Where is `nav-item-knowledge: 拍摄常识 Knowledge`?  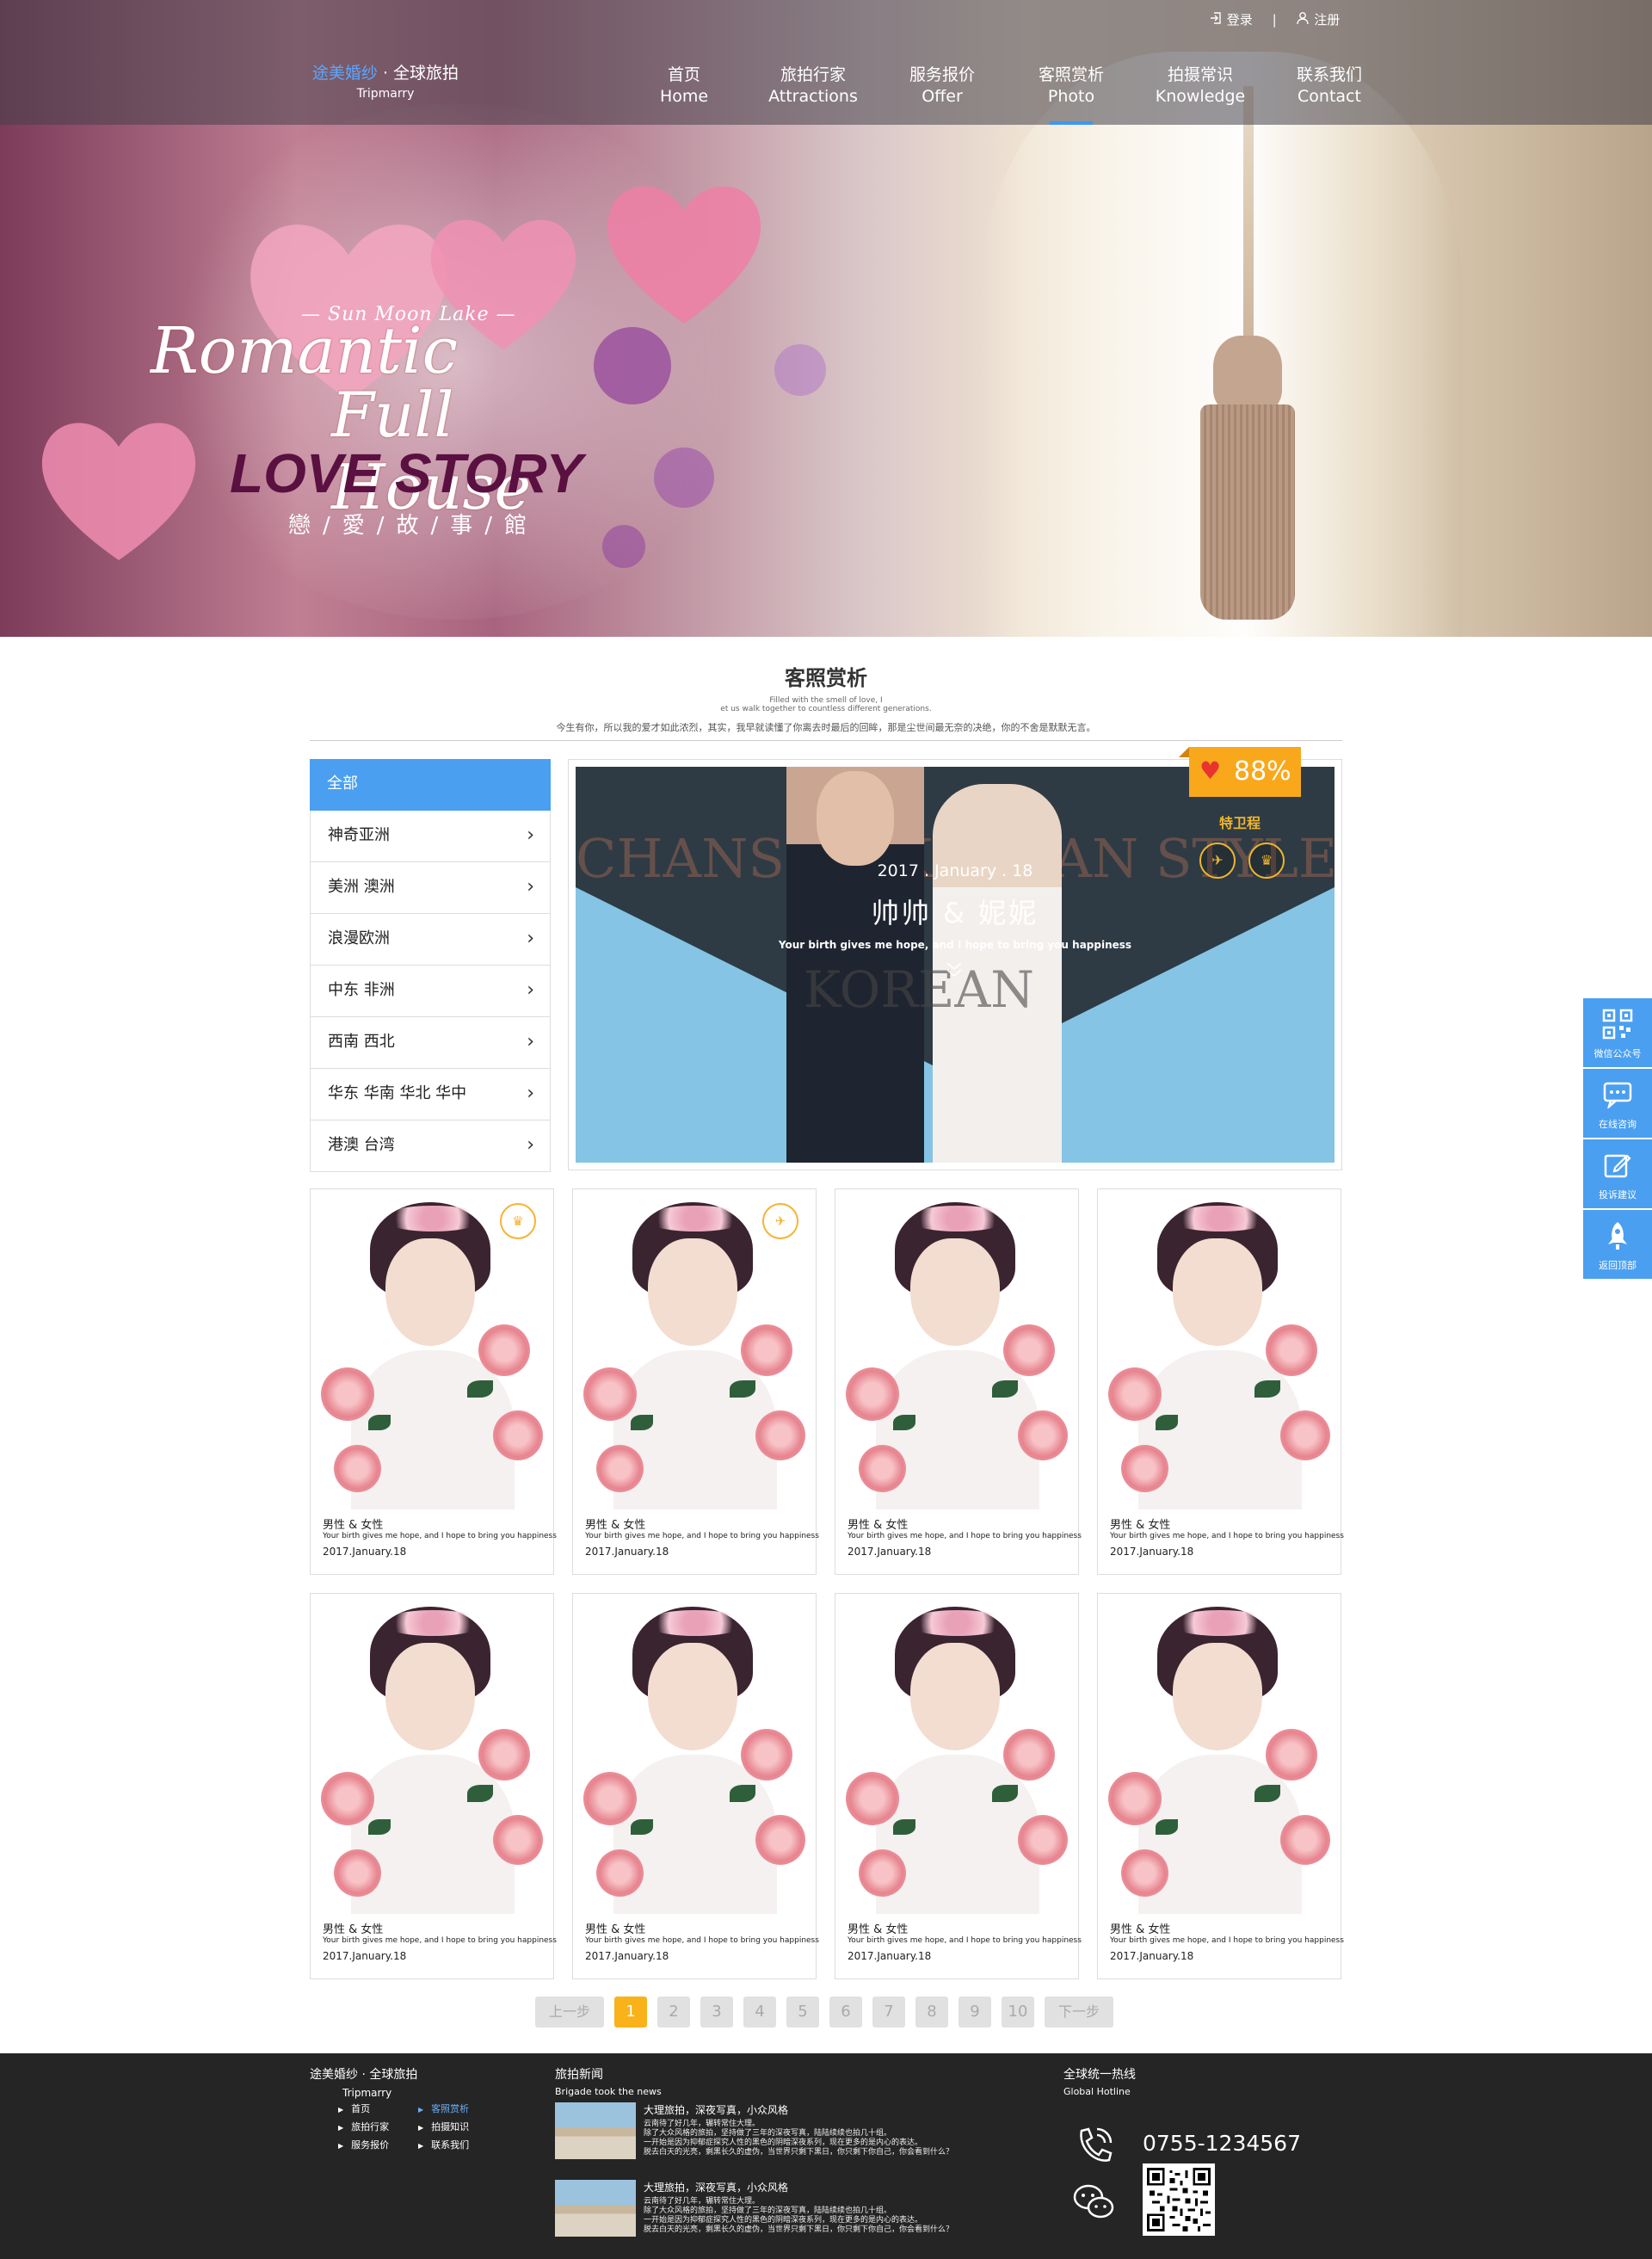 nav-item-knowledge: 拍摄常识 Knowledge is located at coordinates (1200, 94).